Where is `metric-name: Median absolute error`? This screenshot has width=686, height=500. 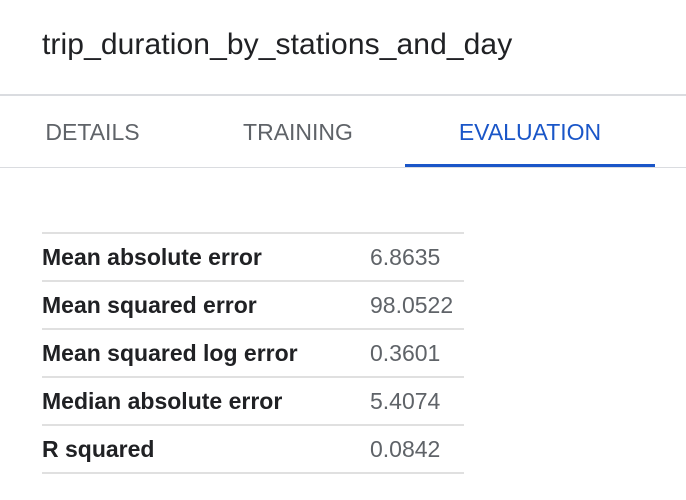
metric-name: Median absolute error is located at coordinates (162, 400).